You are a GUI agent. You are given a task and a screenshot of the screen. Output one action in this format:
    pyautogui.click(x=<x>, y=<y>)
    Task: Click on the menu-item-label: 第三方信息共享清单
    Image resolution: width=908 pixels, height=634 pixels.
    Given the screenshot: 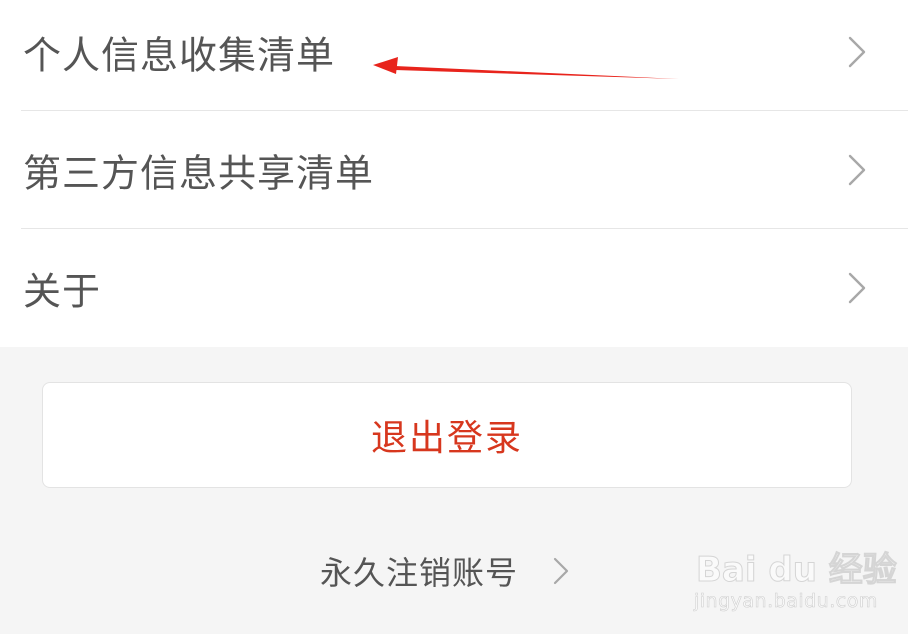 What is the action you would take?
    pyautogui.click(x=199, y=173)
    